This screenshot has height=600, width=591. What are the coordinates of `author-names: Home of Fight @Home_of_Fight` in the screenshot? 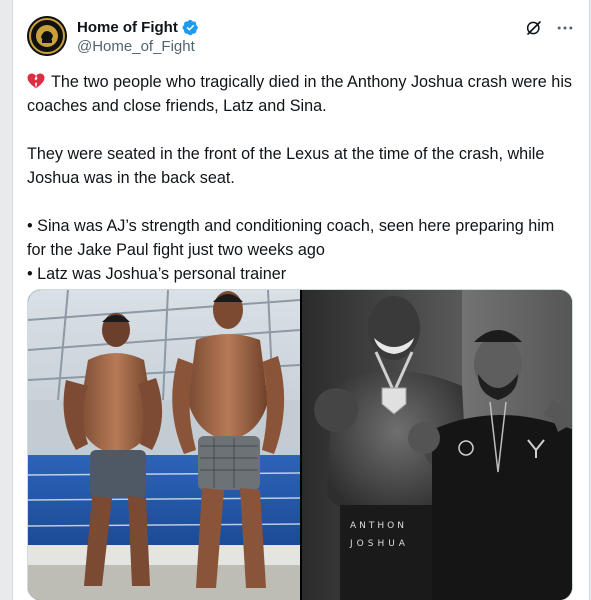 It's located at (138, 37).